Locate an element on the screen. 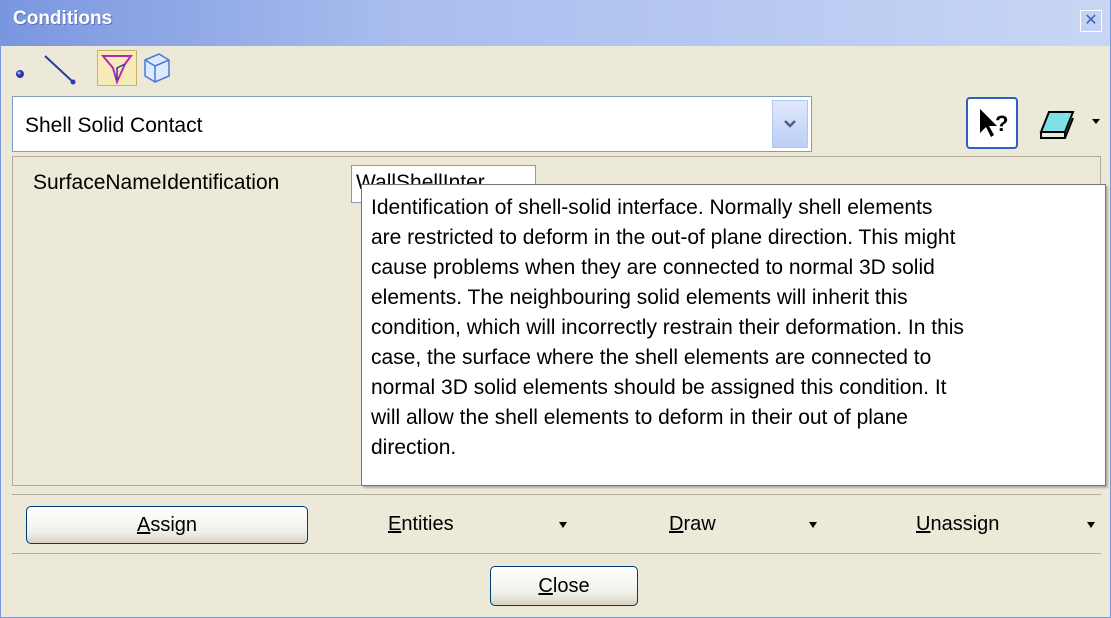 The width and height of the screenshot is (1111, 618). dropdown-arrow-icon is located at coordinates (790, 124).